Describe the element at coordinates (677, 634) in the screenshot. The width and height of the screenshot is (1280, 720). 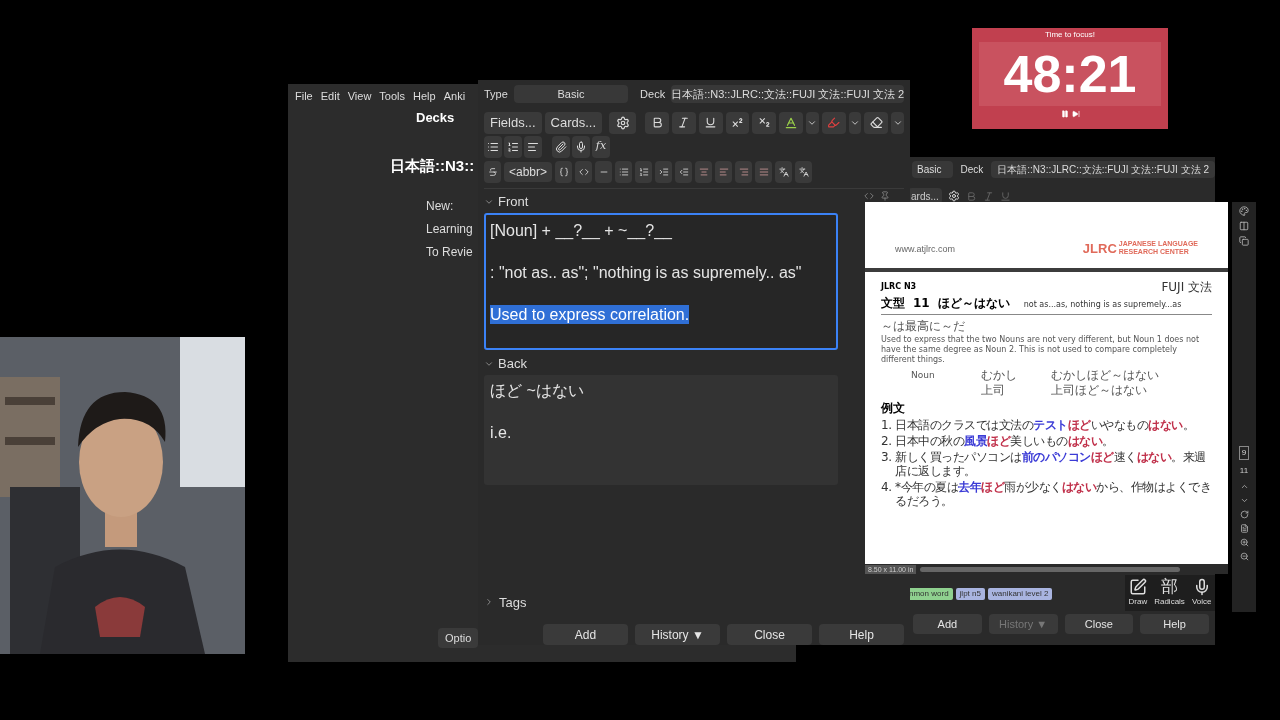
I see `dialog-button: History ▼` at that location.